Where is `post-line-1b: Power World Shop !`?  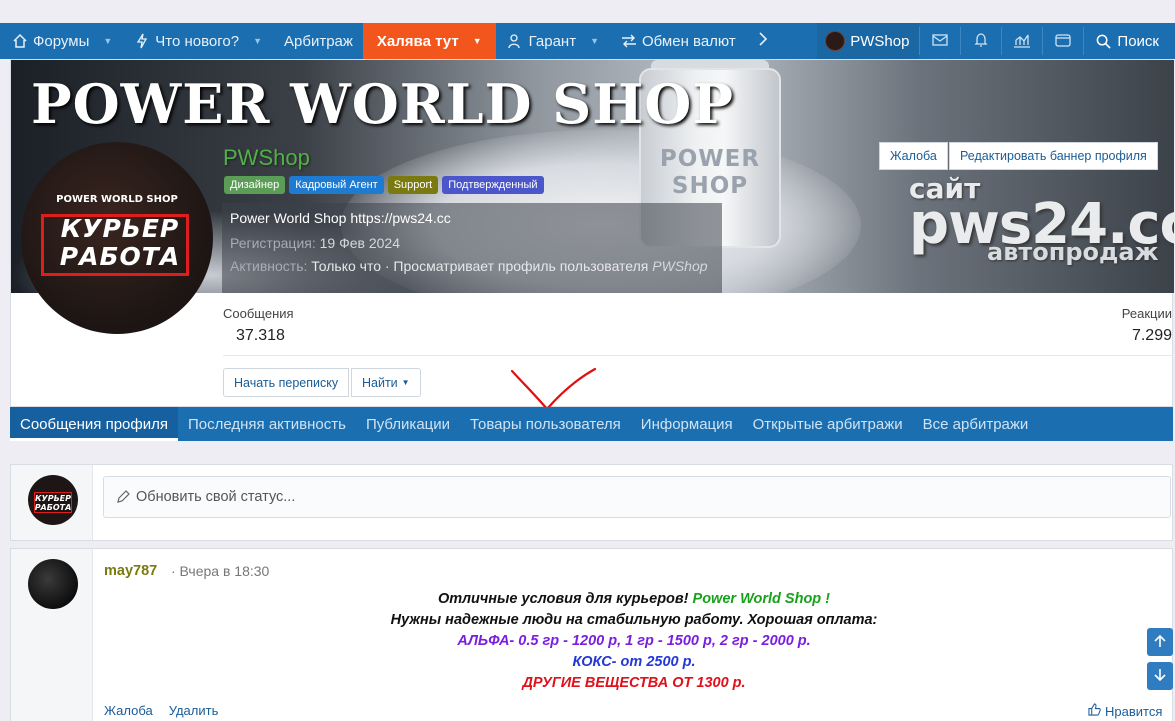 post-line-1b: Power World Shop ! is located at coordinates (761, 599).